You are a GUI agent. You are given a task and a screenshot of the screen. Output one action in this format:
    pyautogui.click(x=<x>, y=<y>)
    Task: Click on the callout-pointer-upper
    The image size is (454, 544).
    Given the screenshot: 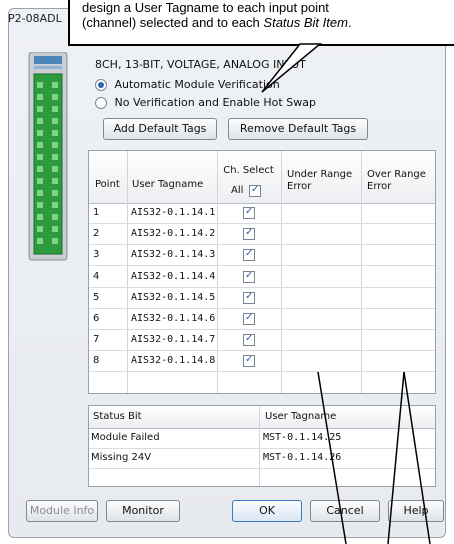 What is the action you would take?
    pyautogui.click(x=292, y=68)
    